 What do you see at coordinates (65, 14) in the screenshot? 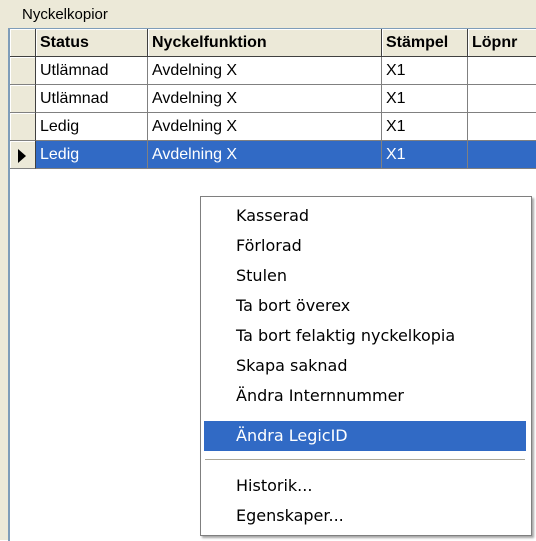
I see `panel-title: Nyckelkopior` at bounding box center [65, 14].